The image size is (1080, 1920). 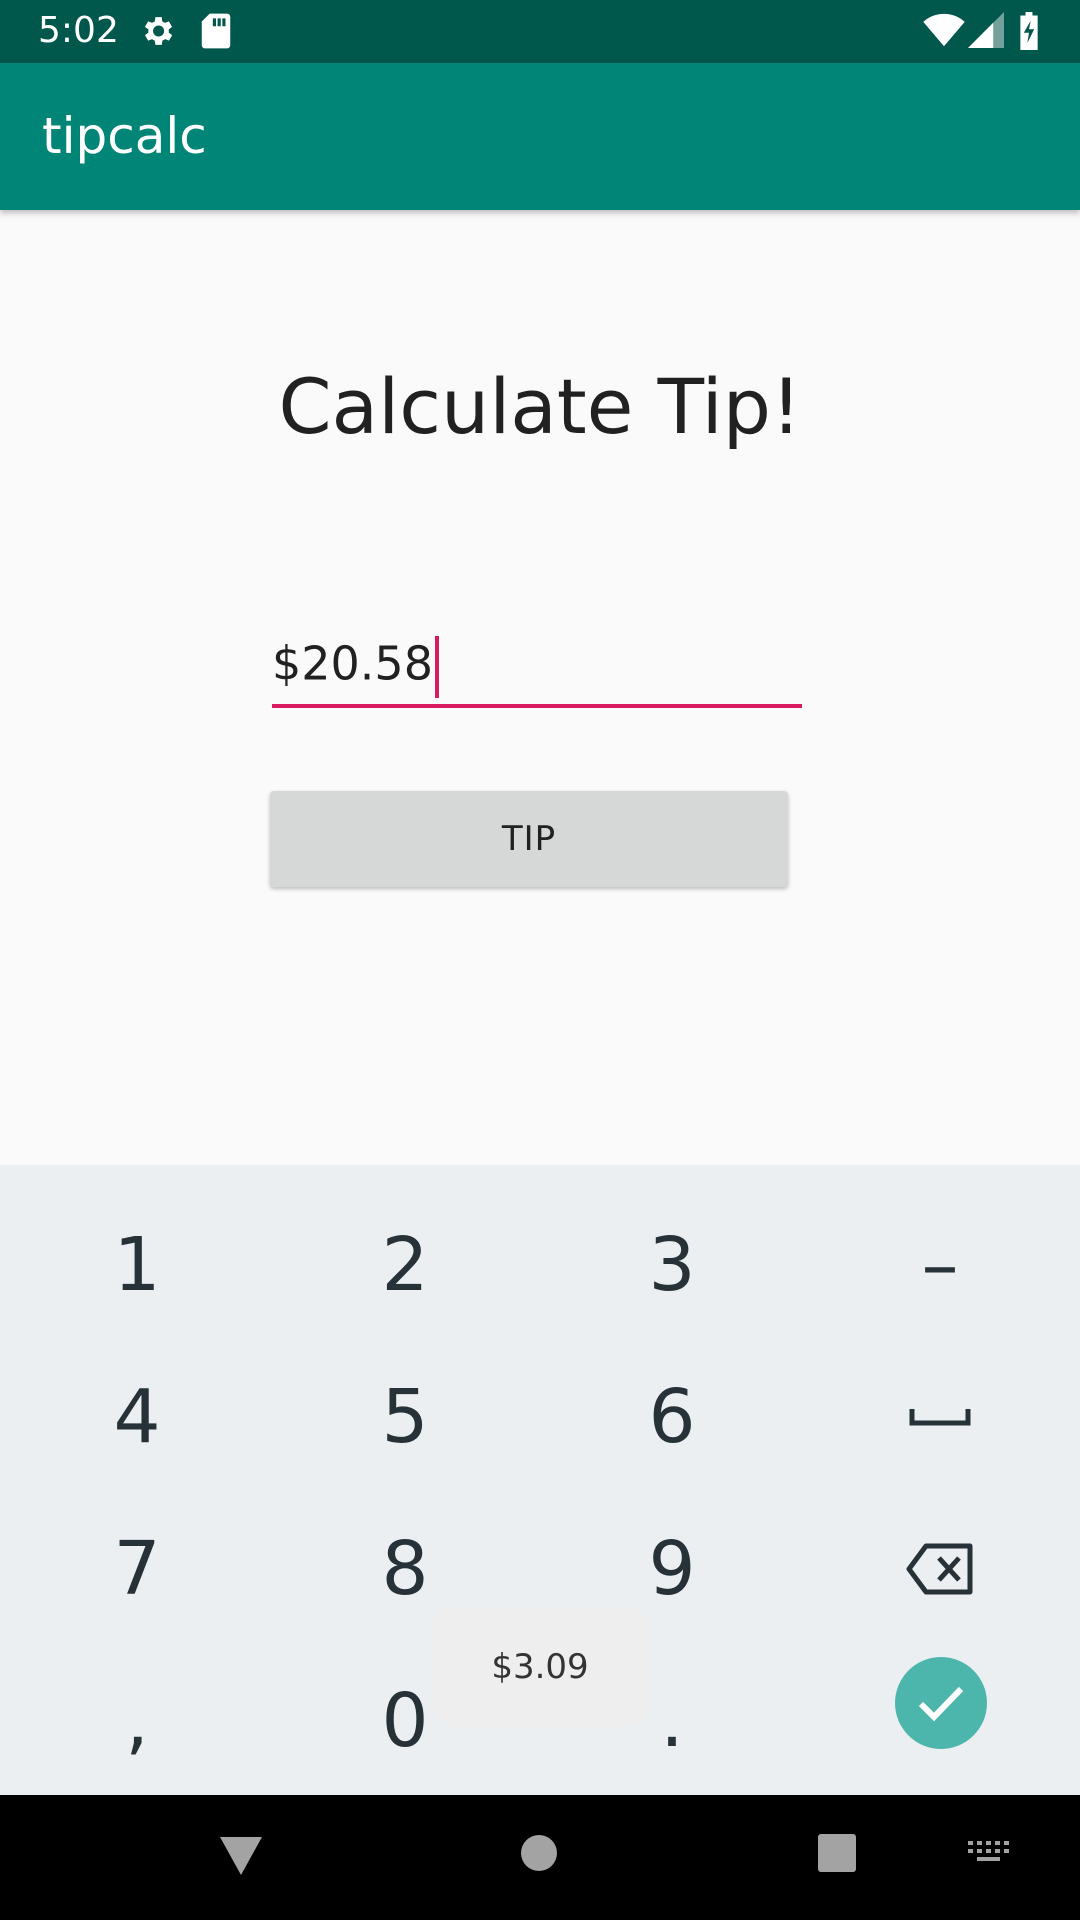 What do you see at coordinates (672, 1417) in the screenshot?
I see `key-6: 6` at bounding box center [672, 1417].